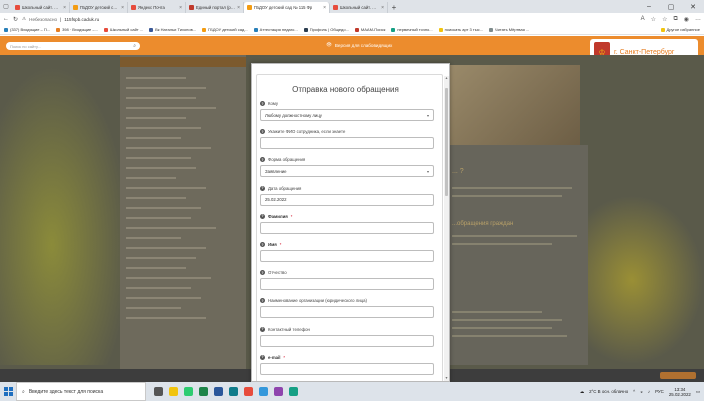 The image size is (704, 401). What do you see at coordinates (634, 391) in the screenshot?
I see `chevron-up-icon: ^` at bounding box center [634, 391].